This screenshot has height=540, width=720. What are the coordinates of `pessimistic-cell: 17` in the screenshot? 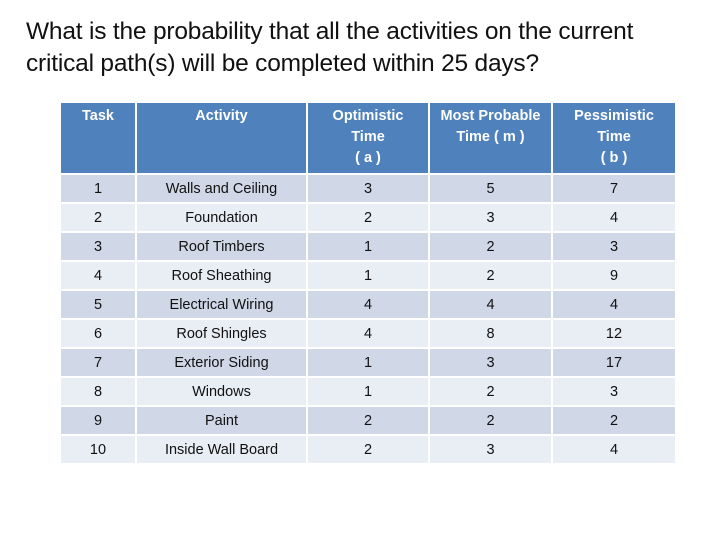 It's located at (614, 362).